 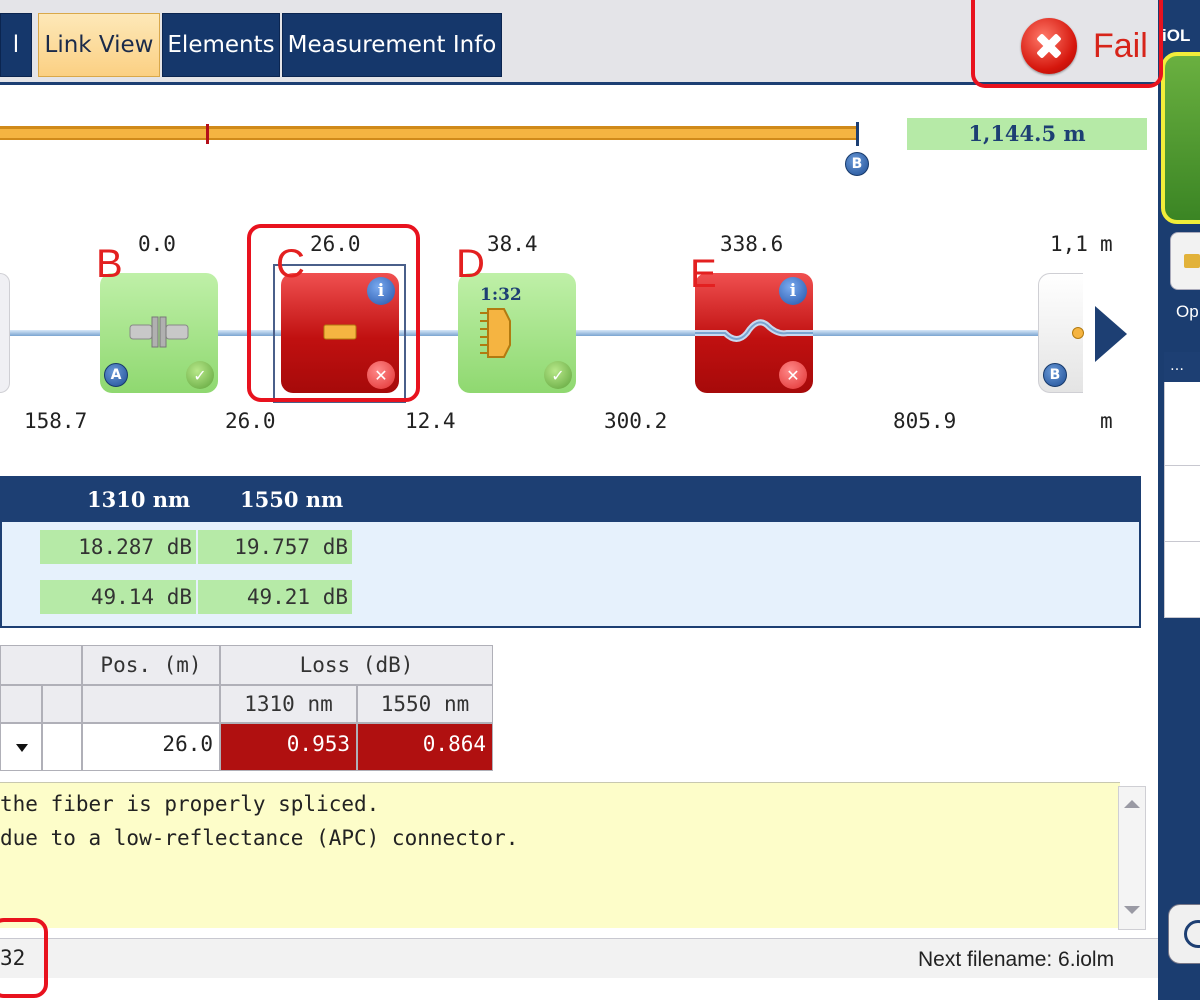 I want to click on start-element, so click(x=5, y=333).